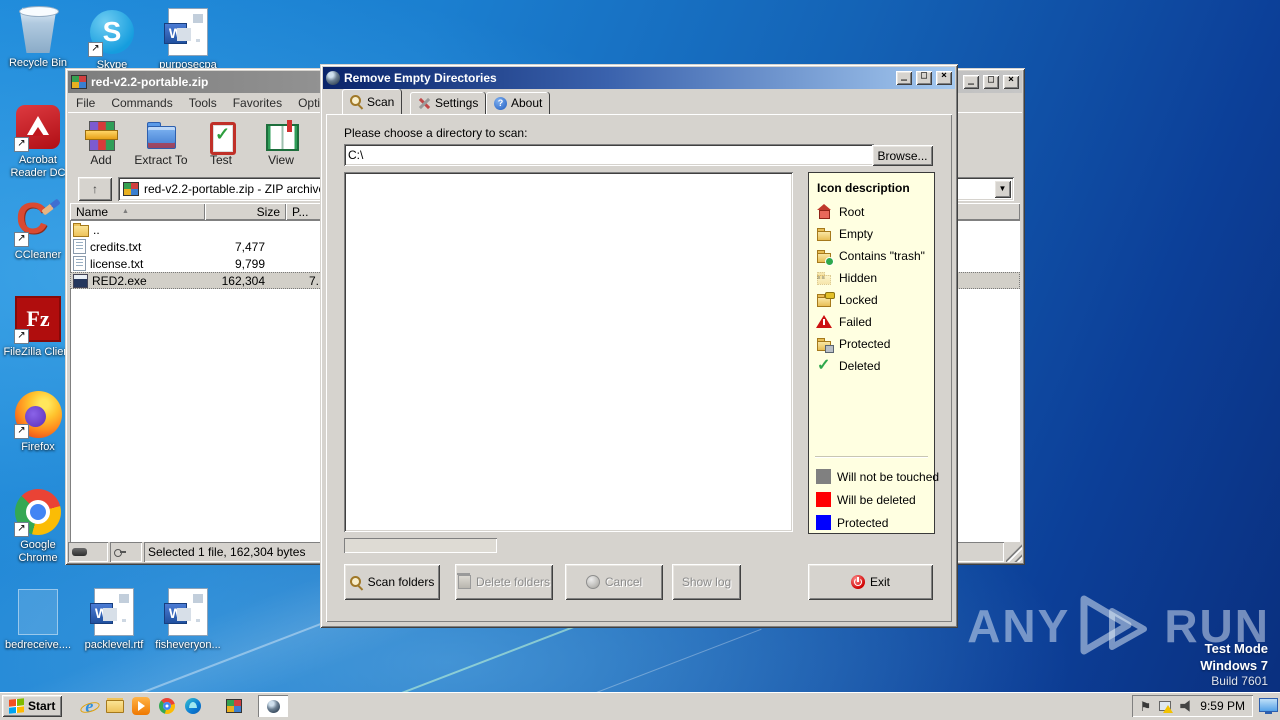  Describe the element at coordinates (85, 103) in the screenshot. I see `menu-item: File` at that location.